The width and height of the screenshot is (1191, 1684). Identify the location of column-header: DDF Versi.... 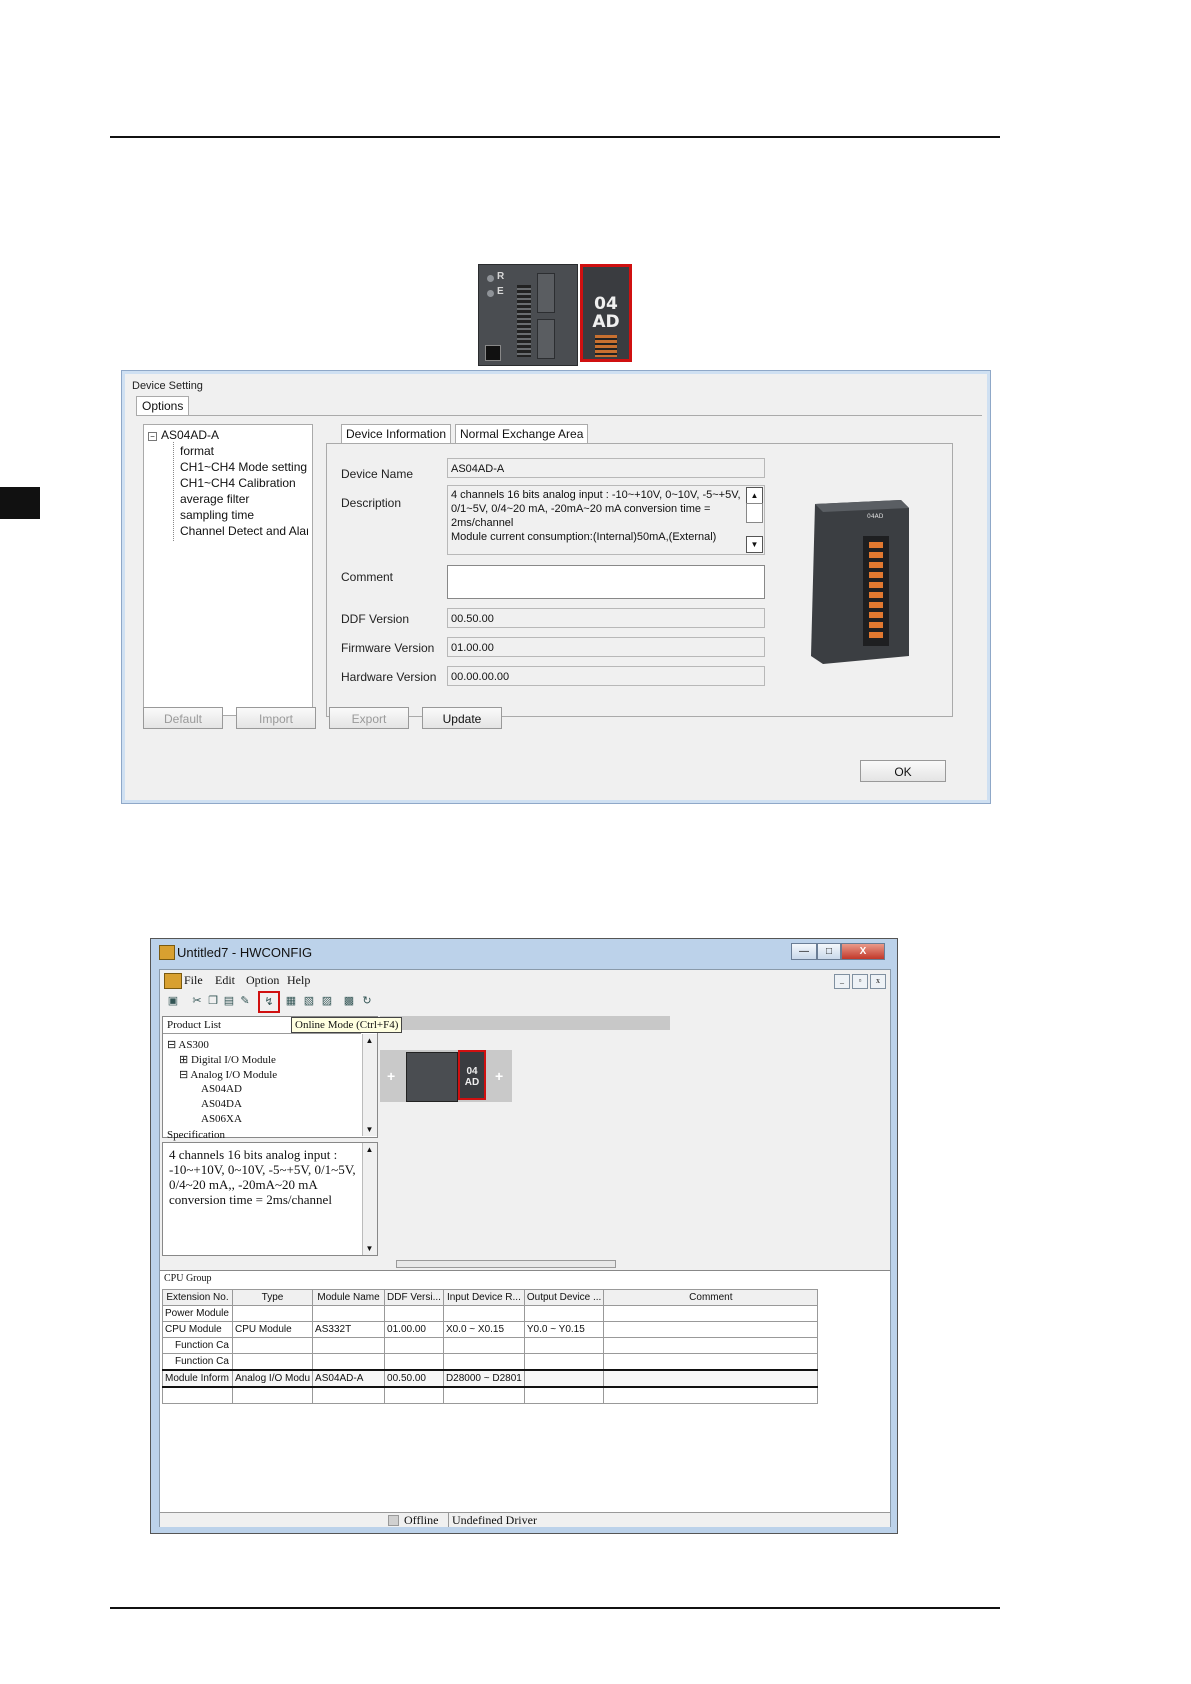
(414, 1297).